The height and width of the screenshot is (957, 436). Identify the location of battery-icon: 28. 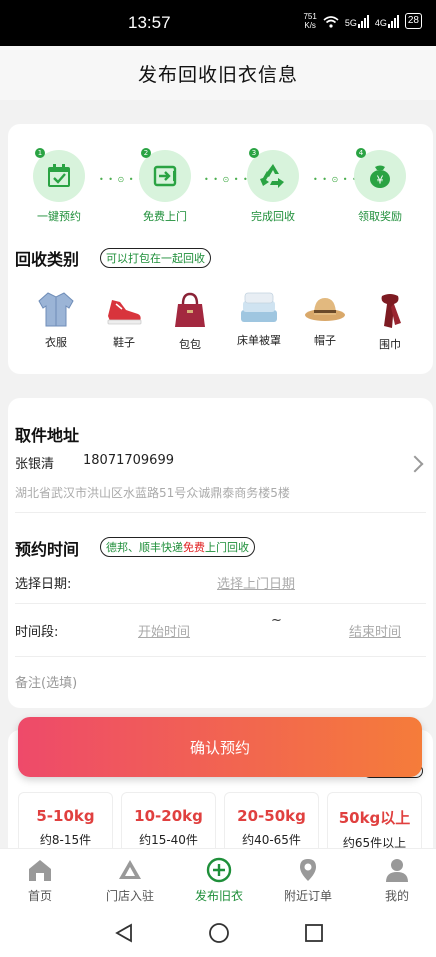
(413, 21).